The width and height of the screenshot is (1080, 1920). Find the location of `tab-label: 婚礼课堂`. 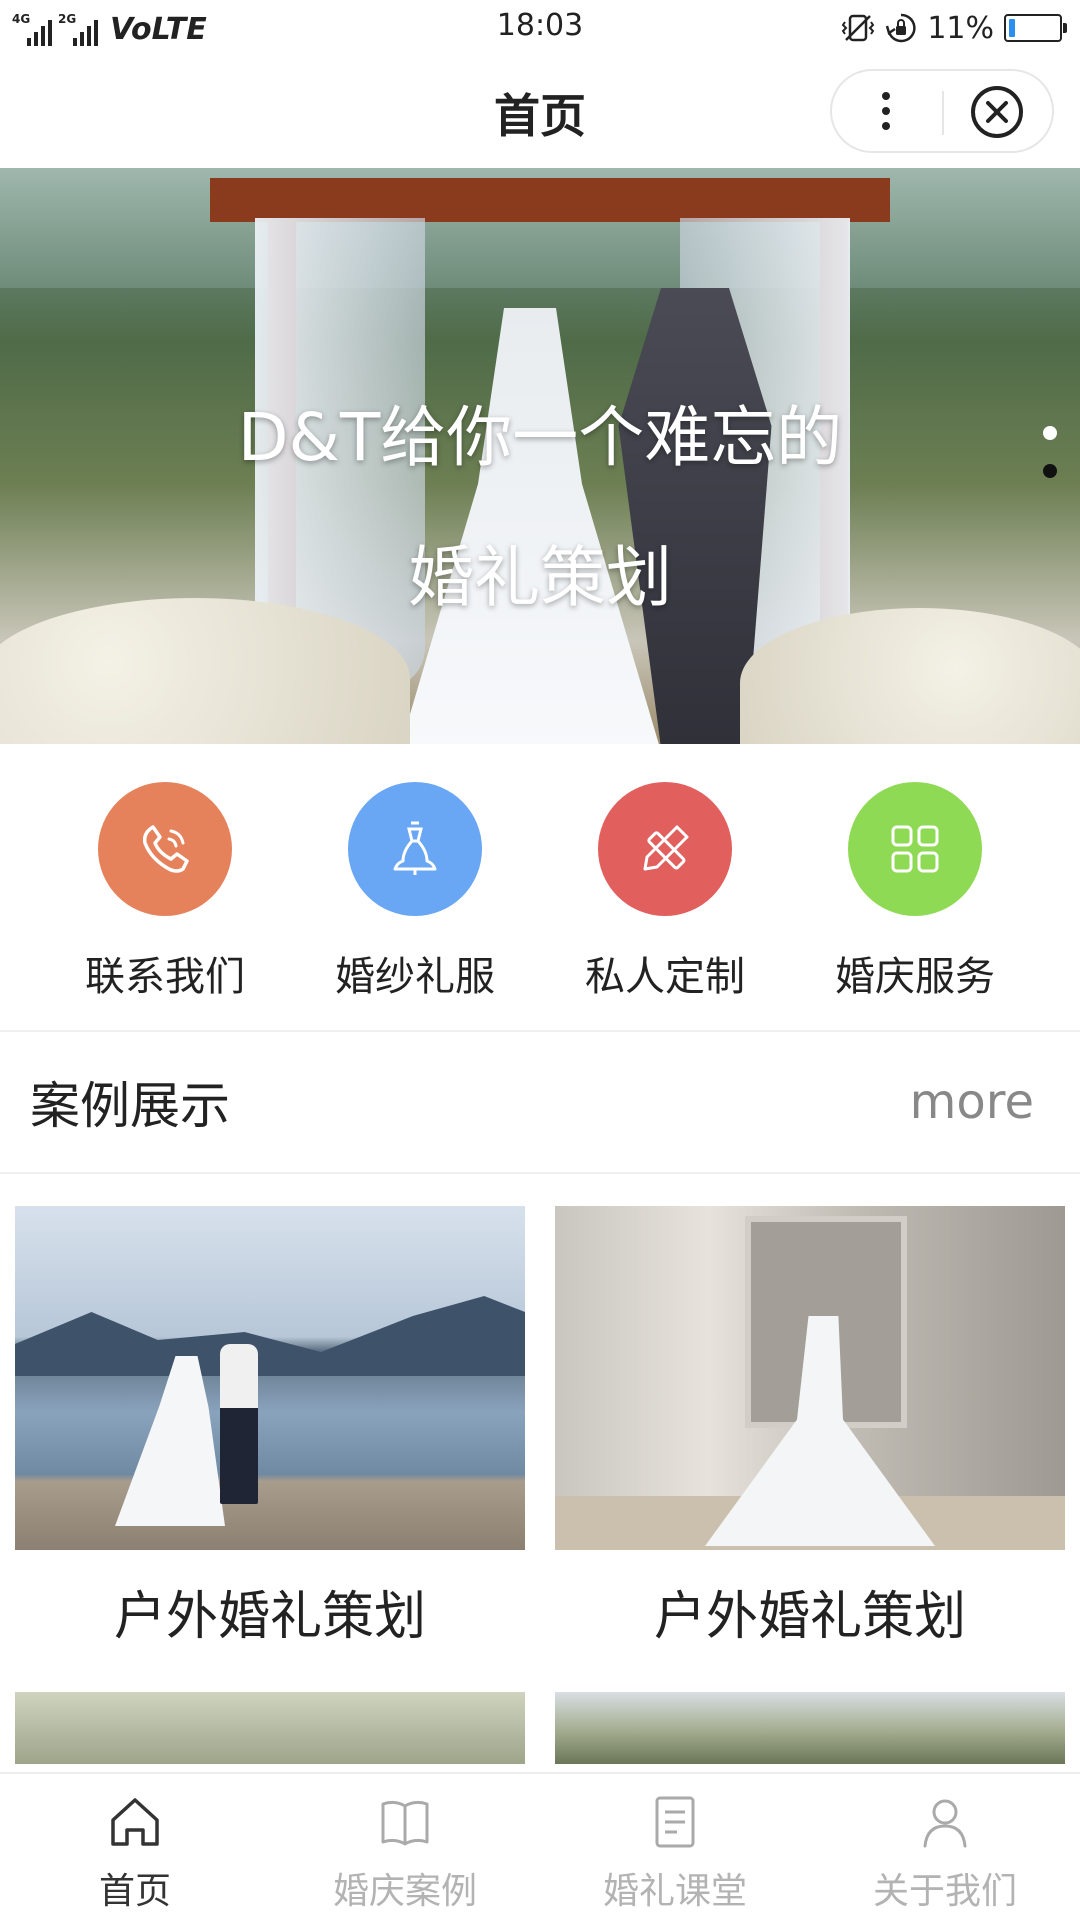

tab-label: 婚礼课堂 is located at coordinates (674, 1891).